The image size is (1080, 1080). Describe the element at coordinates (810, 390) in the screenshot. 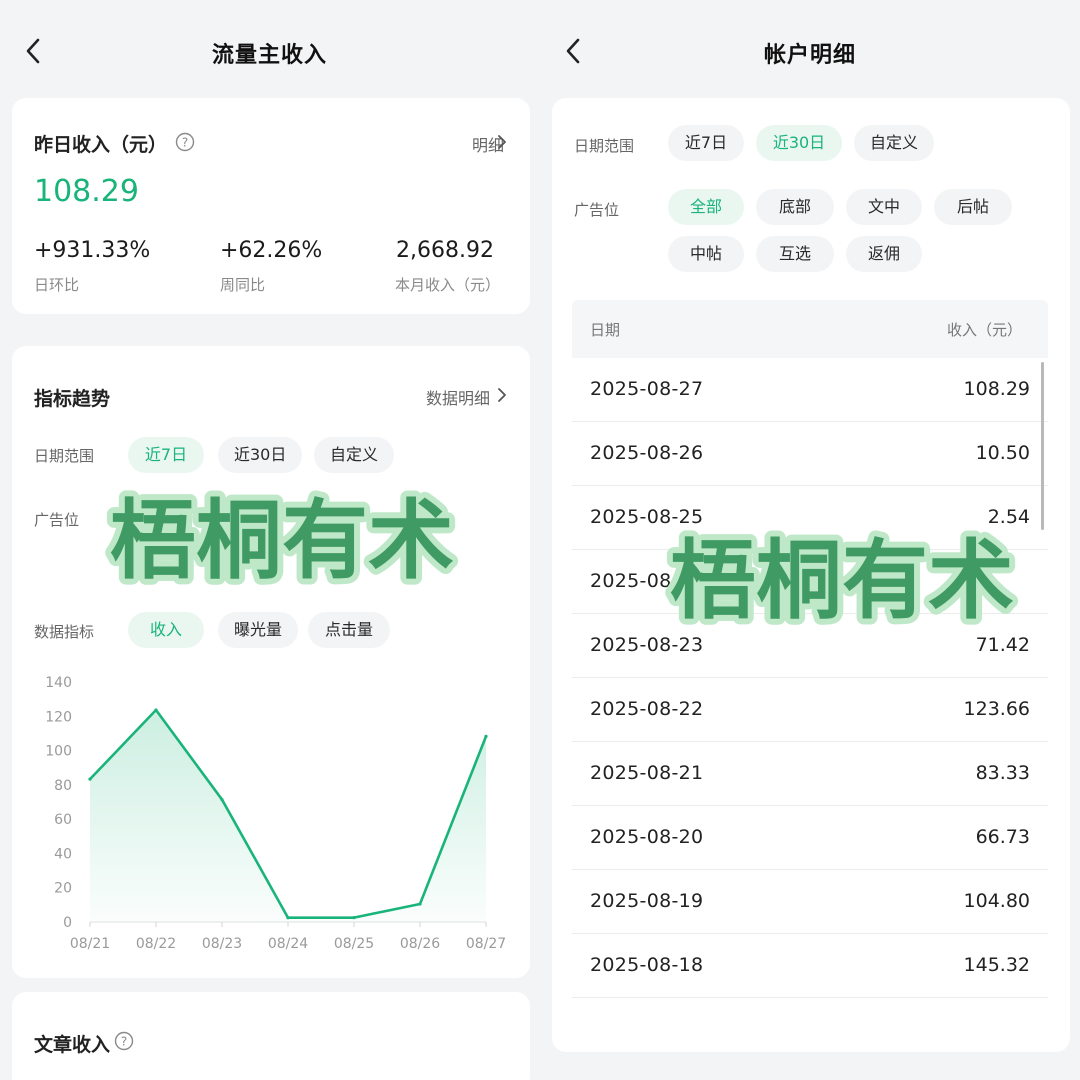

I see `table-row: 2025-08-27 108.29` at that location.